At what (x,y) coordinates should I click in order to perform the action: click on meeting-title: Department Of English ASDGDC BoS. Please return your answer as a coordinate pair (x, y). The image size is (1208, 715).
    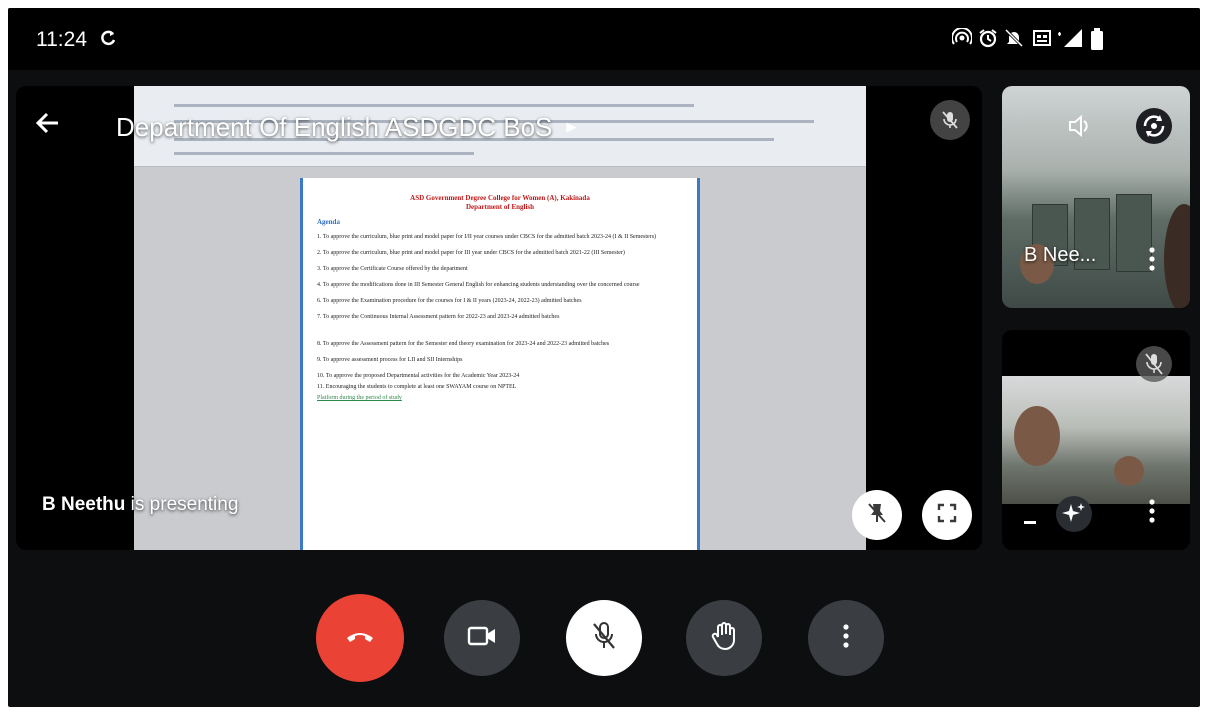
    Looking at the image, I should click on (334, 127).